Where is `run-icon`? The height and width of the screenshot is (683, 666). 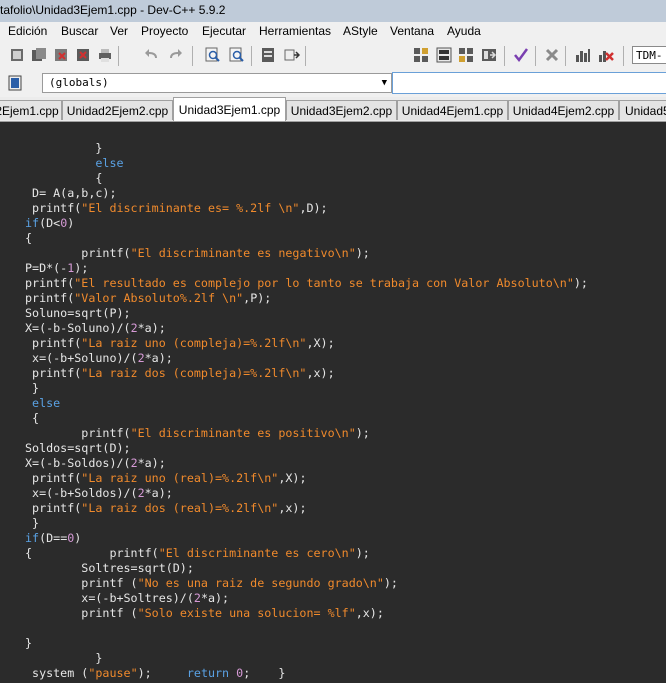 run-icon is located at coordinates (444, 55).